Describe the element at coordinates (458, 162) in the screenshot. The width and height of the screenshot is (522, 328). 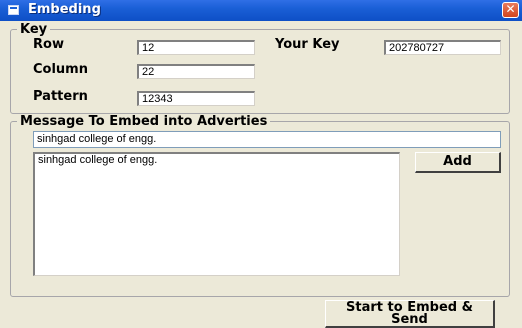
I see `add-button: Add` at that location.